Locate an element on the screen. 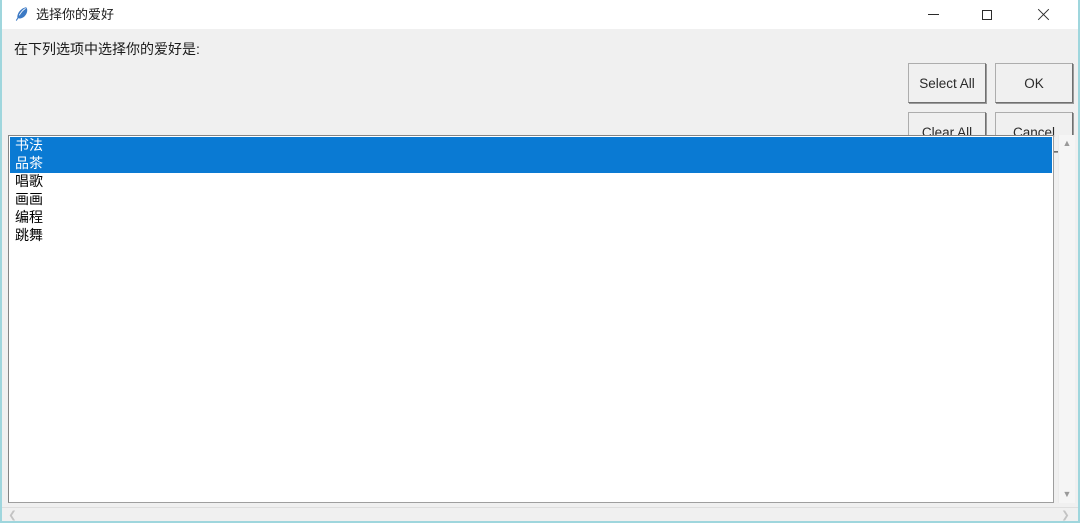 The width and height of the screenshot is (1080, 523). minimize-button is located at coordinates (933, 14).